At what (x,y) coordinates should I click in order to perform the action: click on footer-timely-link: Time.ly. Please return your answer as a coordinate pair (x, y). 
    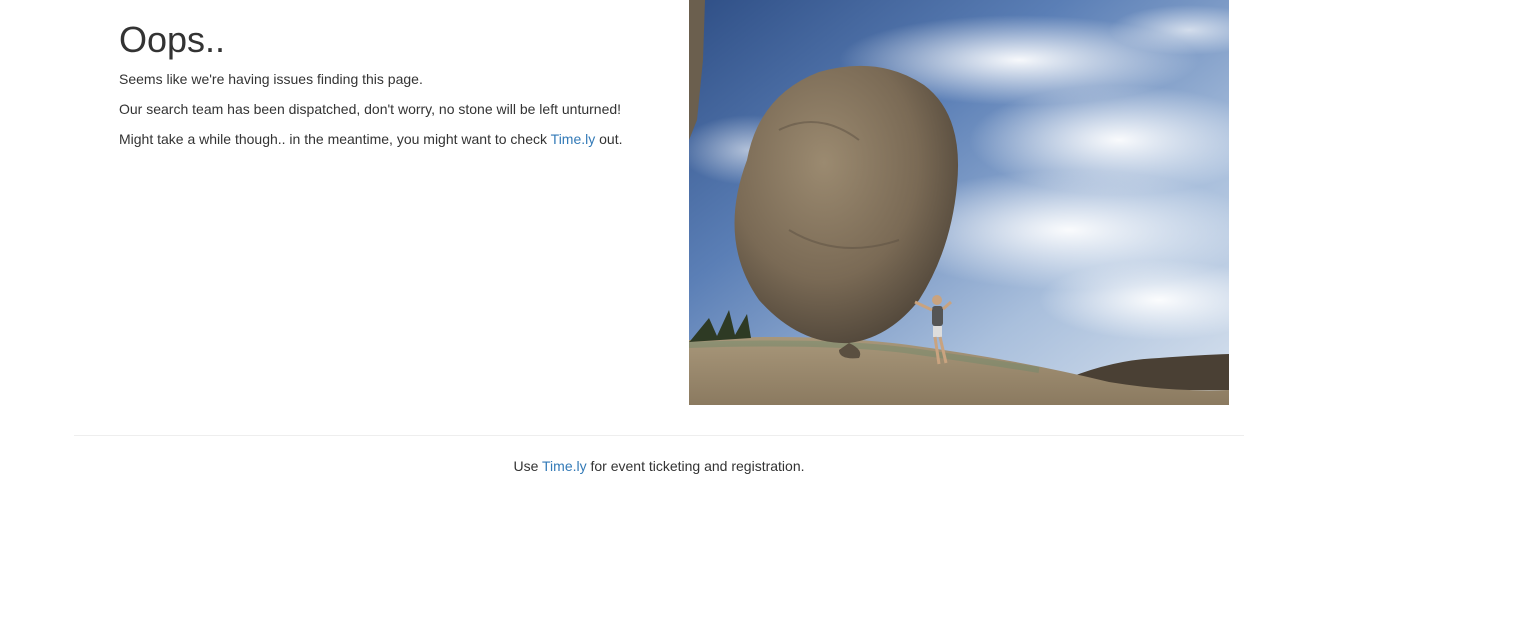
    Looking at the image, I should click on (564, 466).